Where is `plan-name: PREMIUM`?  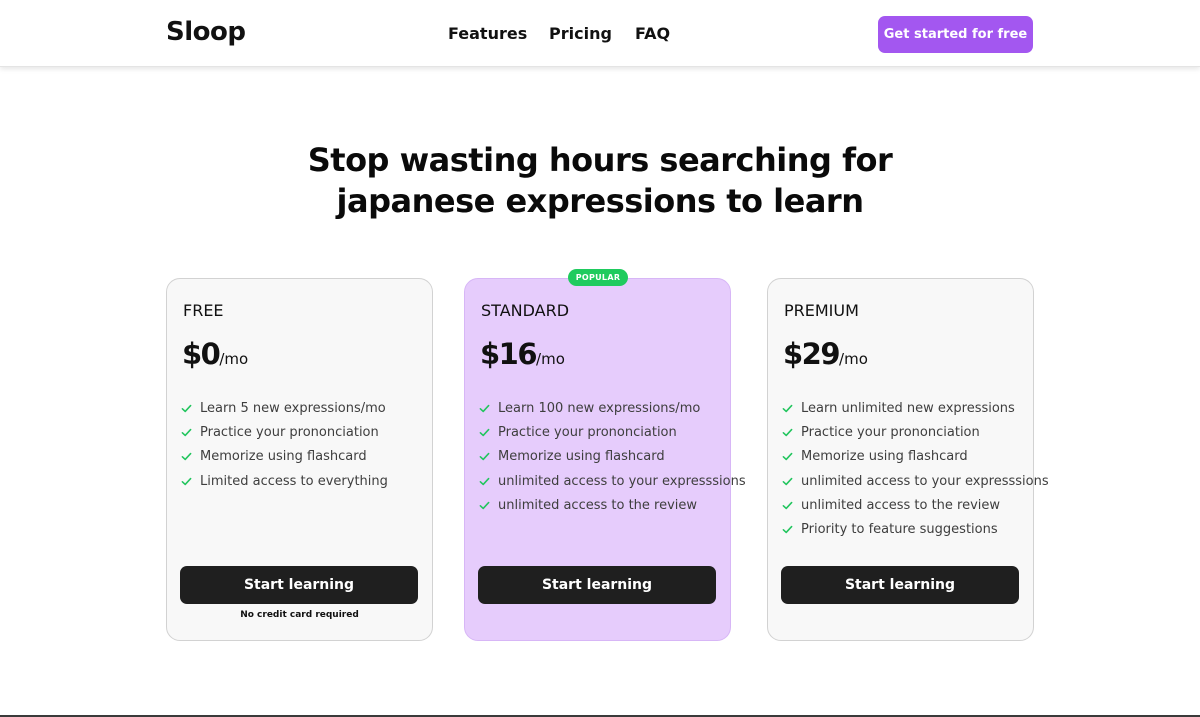 plan-name: PREMIUM is located at coordinates (821, 310).